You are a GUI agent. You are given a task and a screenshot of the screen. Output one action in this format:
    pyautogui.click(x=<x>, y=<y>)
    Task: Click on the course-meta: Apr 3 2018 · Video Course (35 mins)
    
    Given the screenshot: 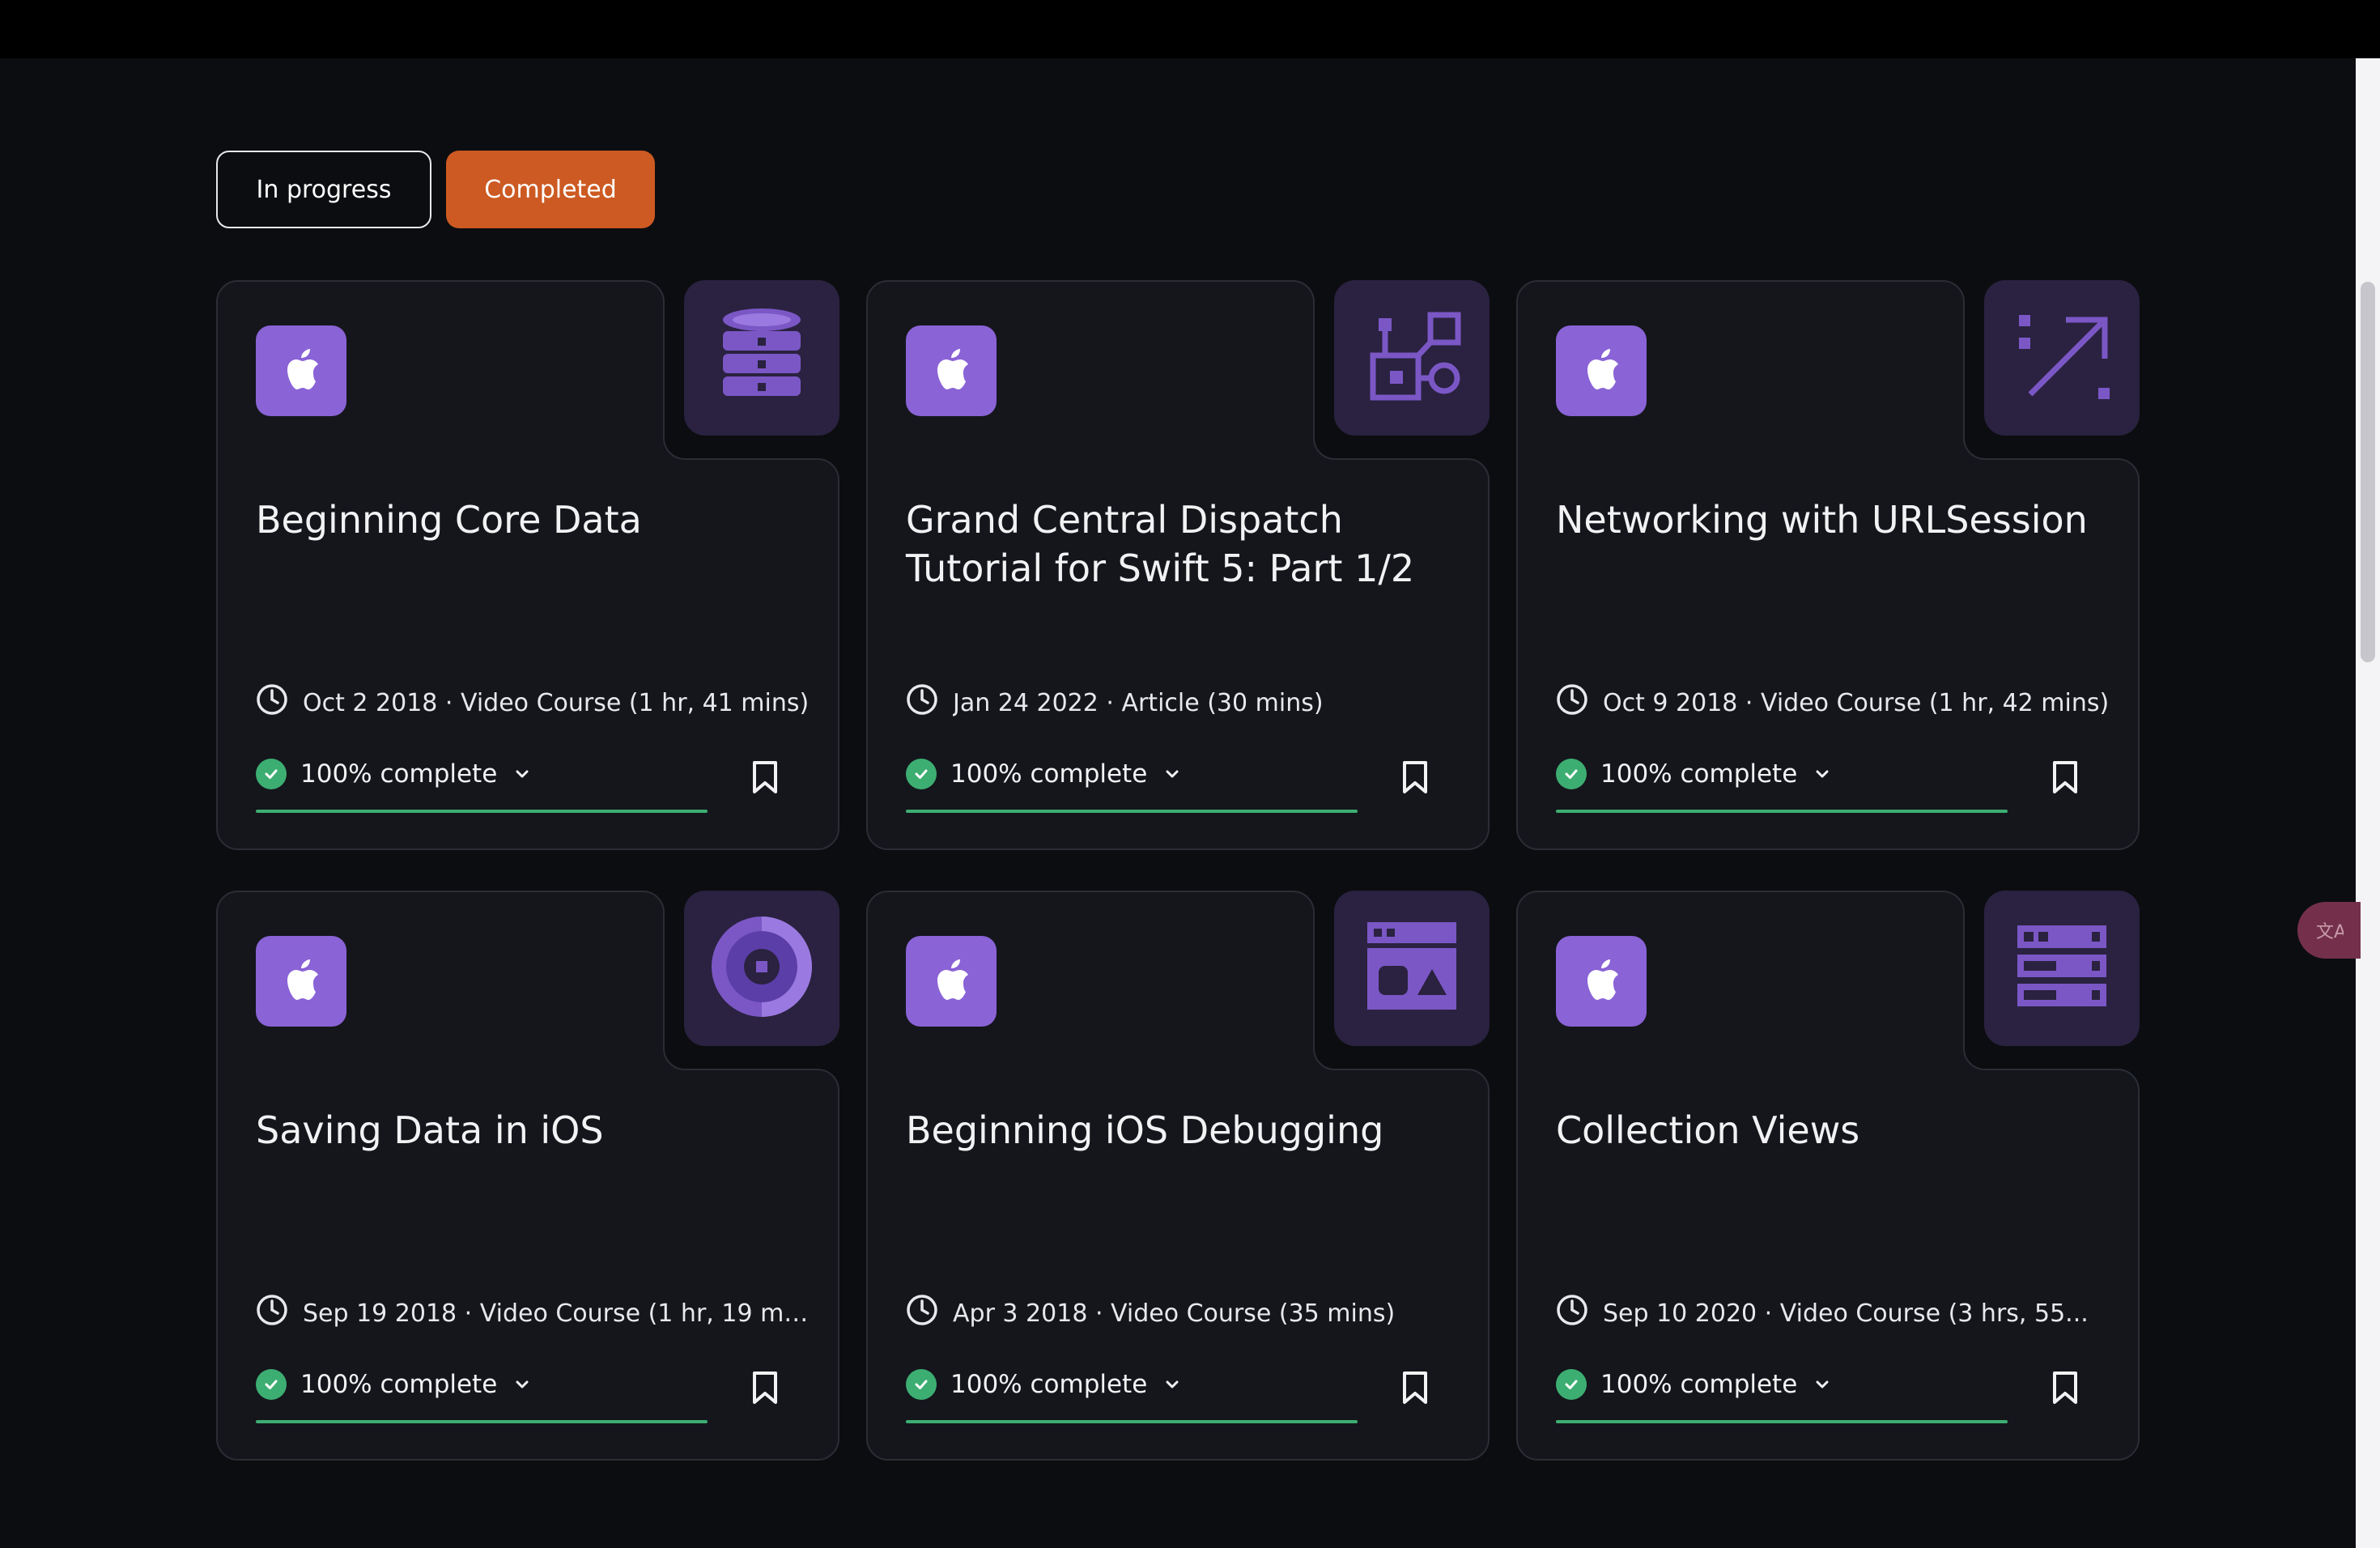 What is the action you would take?
    pyautogui.click(x=1185, y=1313)
    